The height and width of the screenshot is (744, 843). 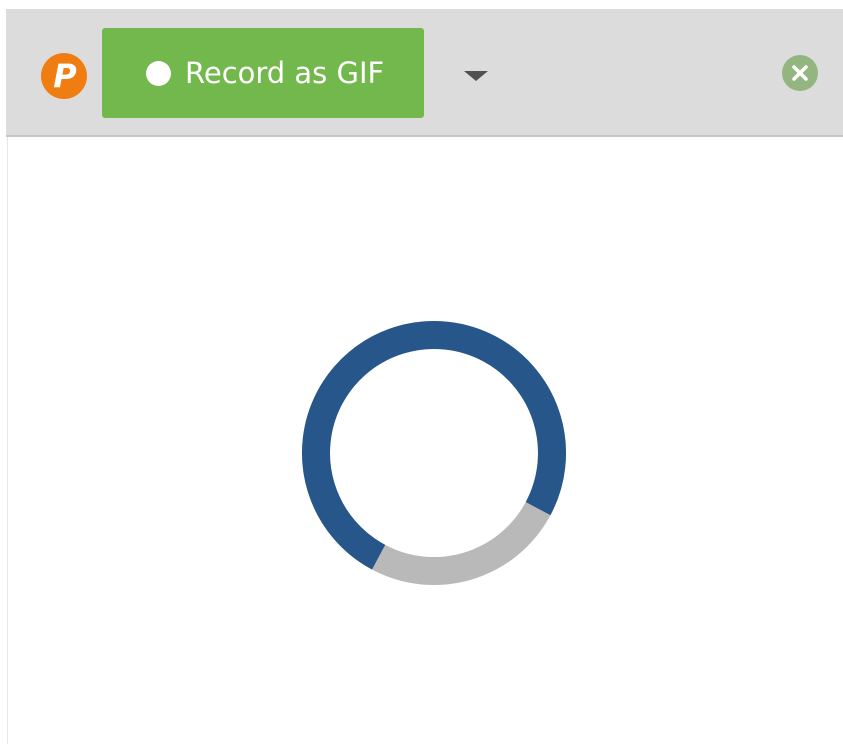 What do you see at coordinates (7, 440) in the screenshot?
I see `content-border` at bounding box center [7, 440].